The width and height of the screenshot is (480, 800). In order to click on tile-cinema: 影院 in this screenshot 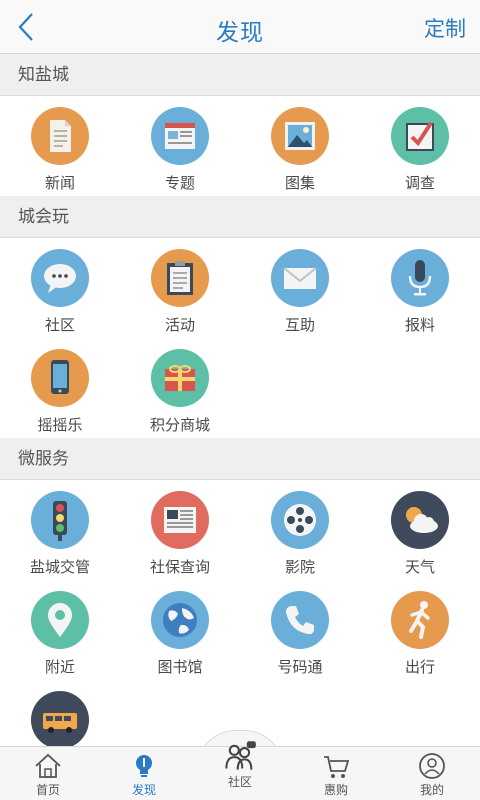, I will do `click(300, 530)`.